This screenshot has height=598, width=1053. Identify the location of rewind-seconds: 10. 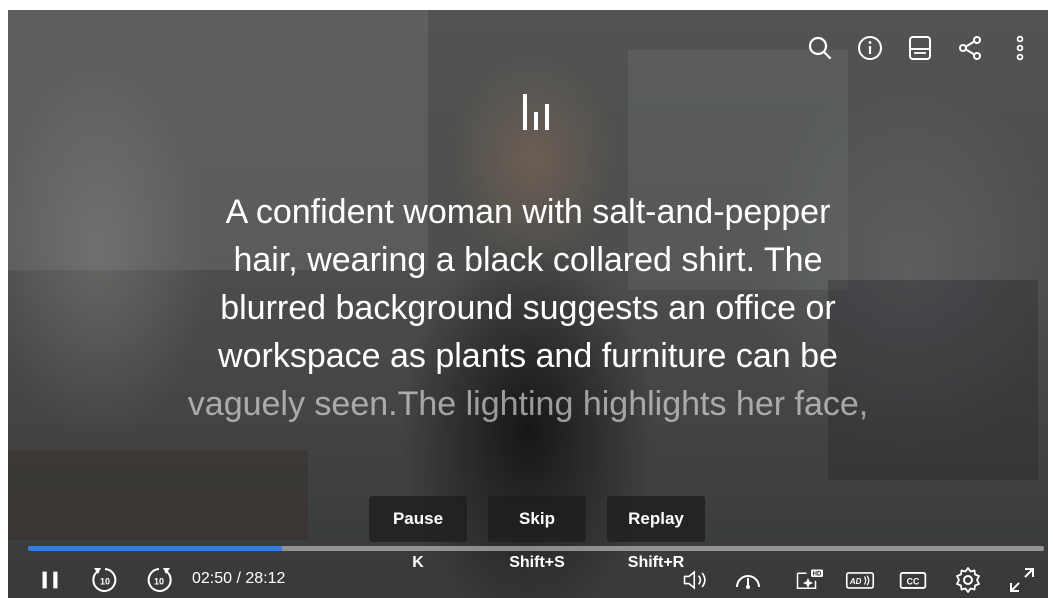
(105, 582).